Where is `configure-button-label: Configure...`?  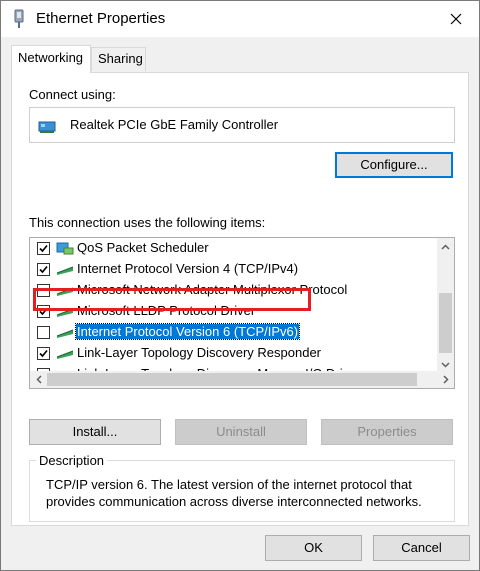
configure-button-label: Configure... is located at coordinates (394, 164).